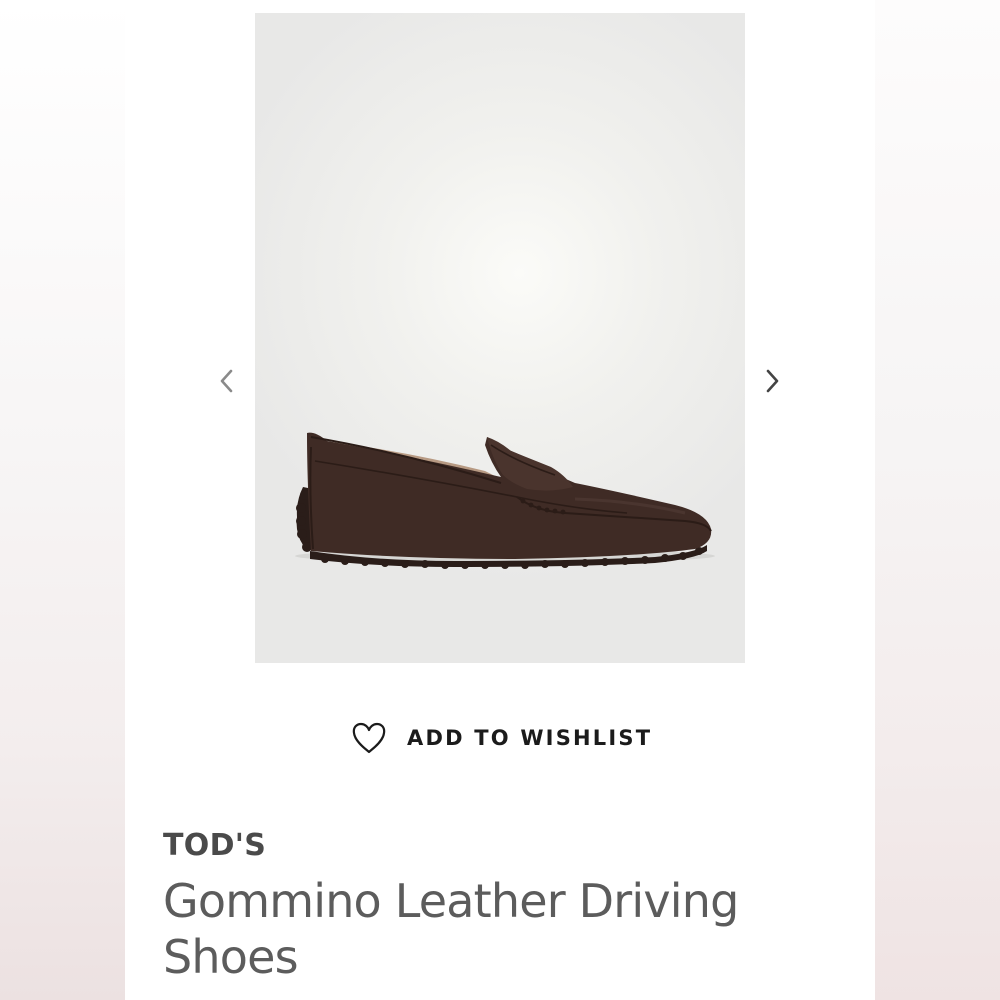 This screenshot has height=1000, width=1000. Describe the element at coordinates (369, 738) in the screenshot. I see `heart-icon` at that location.